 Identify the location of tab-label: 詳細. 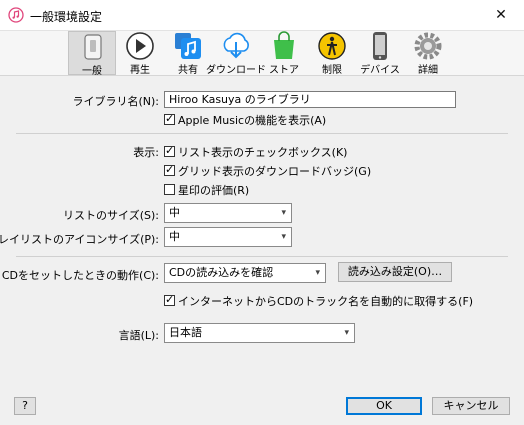
(428, 70).